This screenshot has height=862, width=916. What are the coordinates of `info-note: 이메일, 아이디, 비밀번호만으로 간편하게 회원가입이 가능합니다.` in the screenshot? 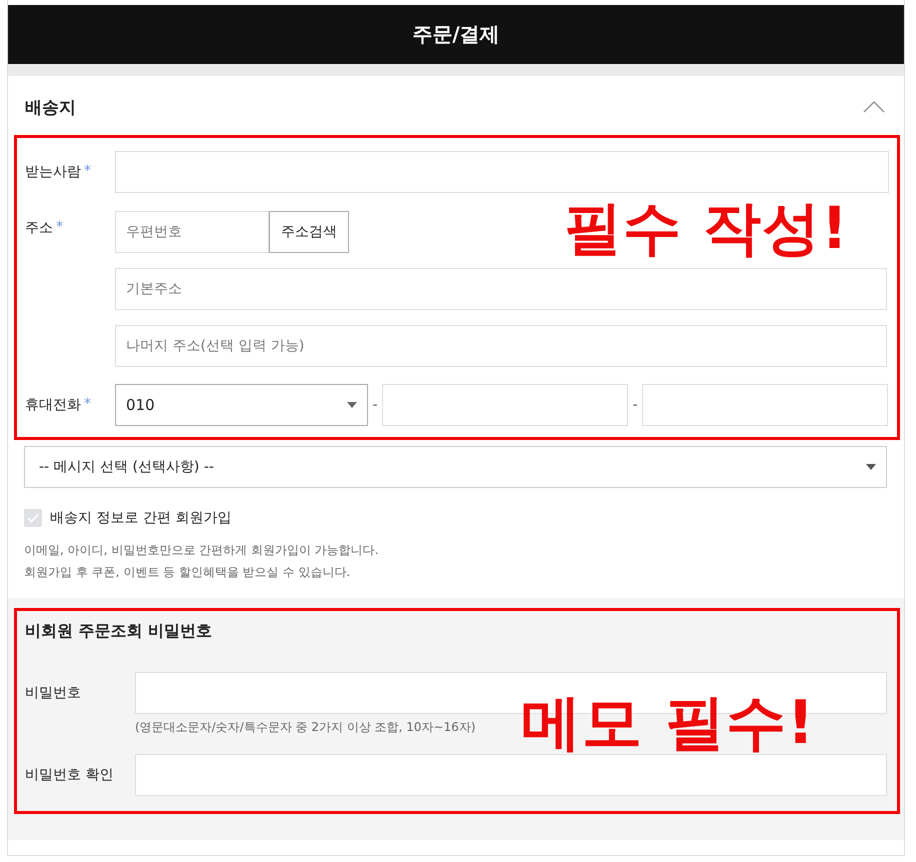 It's located at (202, 550).